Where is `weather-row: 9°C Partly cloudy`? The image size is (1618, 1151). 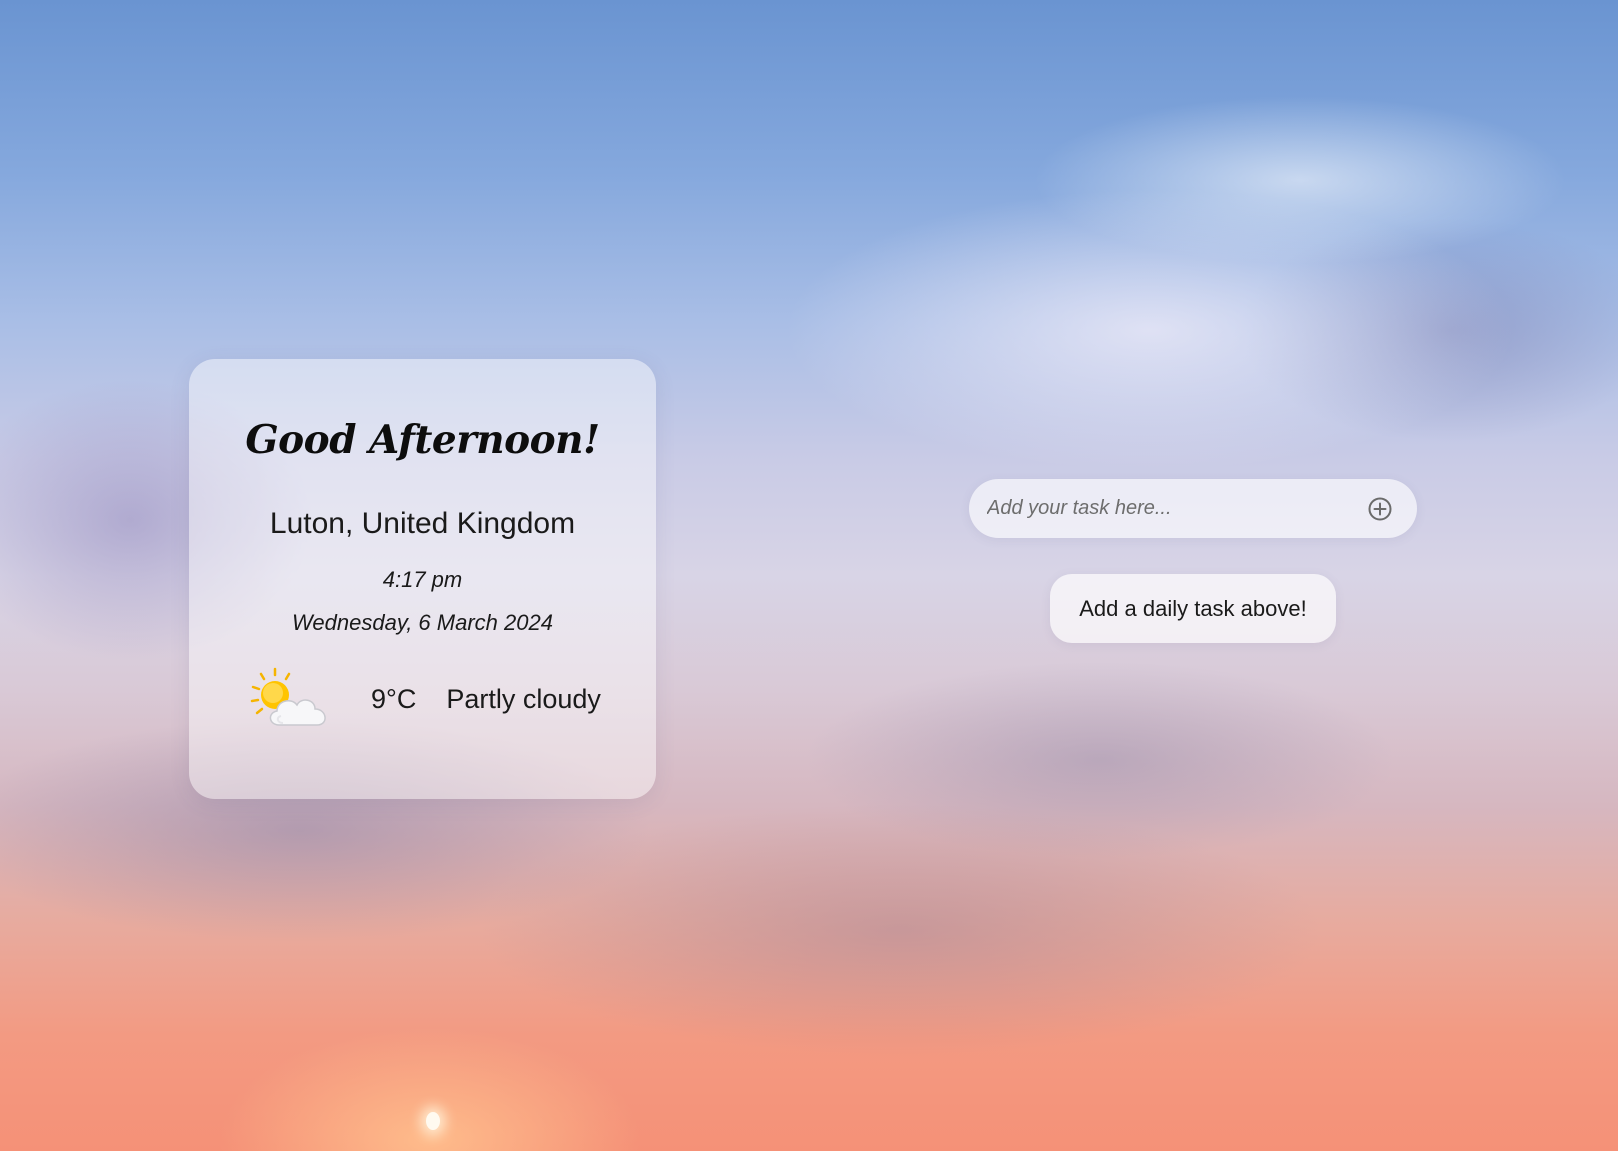 weather-row: 9°C Partly cloudy is located at coordinates (425, 699).